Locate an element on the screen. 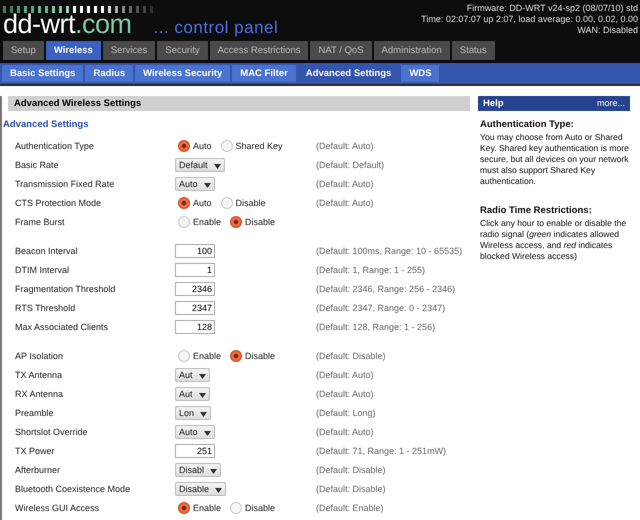  nav-tab: Wireless is located at coordinates (73, 50).